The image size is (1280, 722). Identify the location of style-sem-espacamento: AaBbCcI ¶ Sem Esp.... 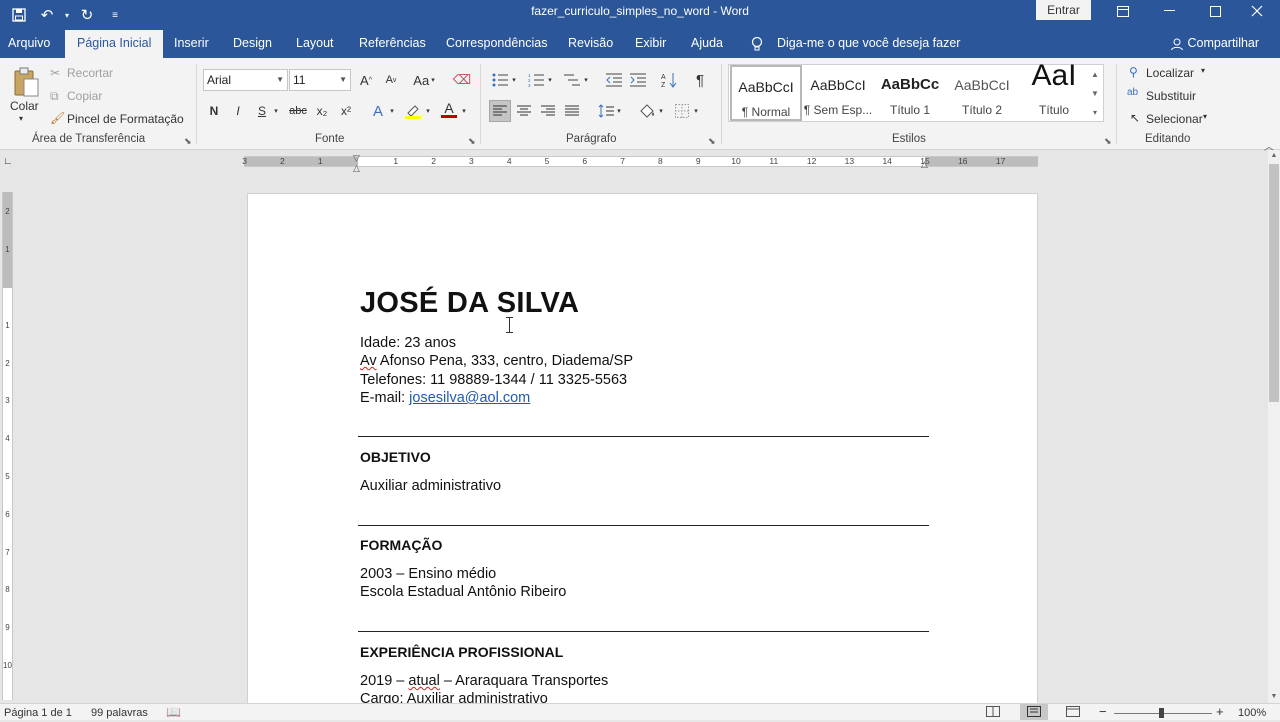
(838, 93).